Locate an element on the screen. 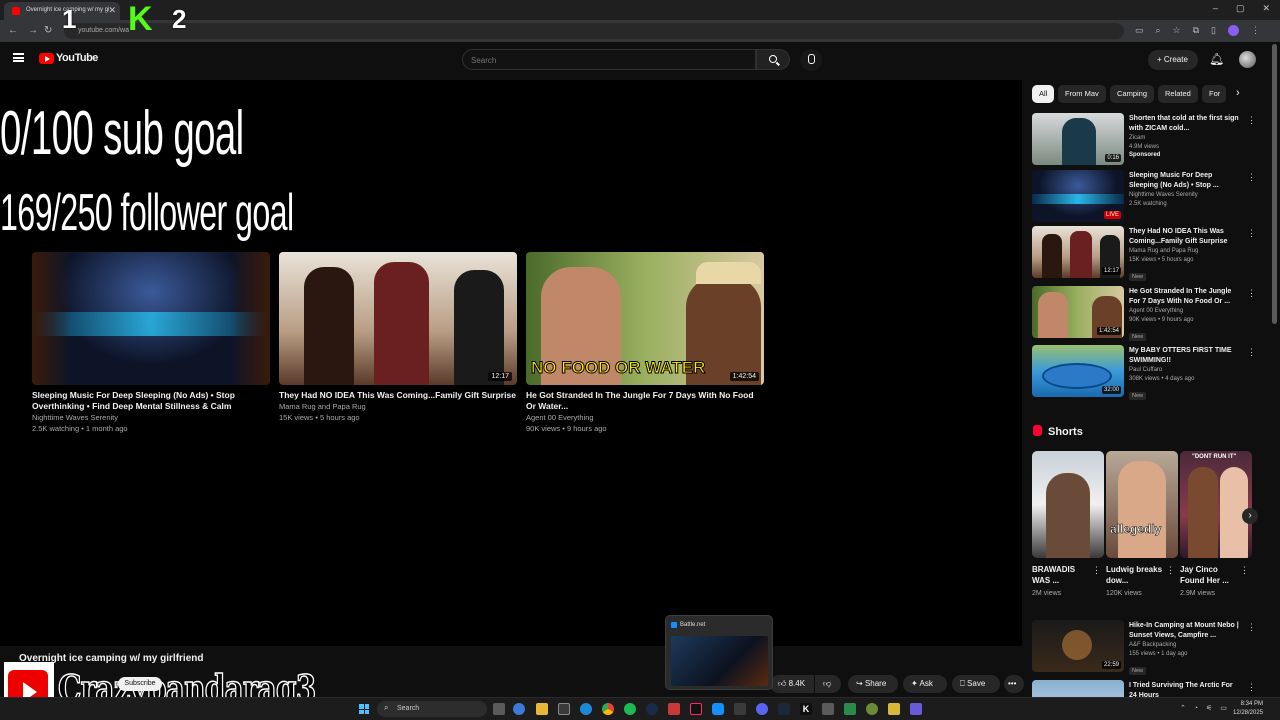 The image size is (1280, 720). file-explorer-icon is located at coordinates (542, 709).